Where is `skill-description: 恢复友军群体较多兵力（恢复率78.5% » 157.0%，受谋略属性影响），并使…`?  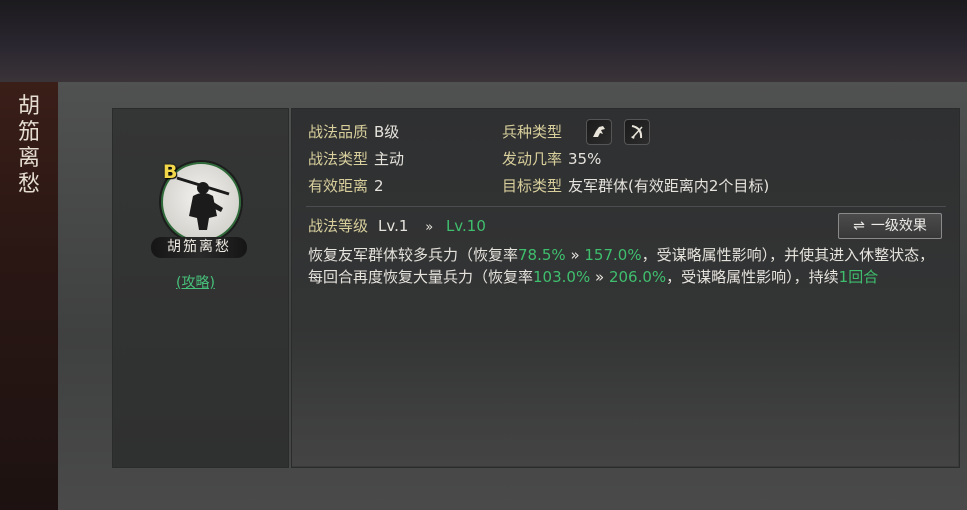 skill-description: 恢复友军群体较多兵力（恢复率78.5% » 157.0%，受谋略属性影响），并使… is located at coordinates (628, 266).